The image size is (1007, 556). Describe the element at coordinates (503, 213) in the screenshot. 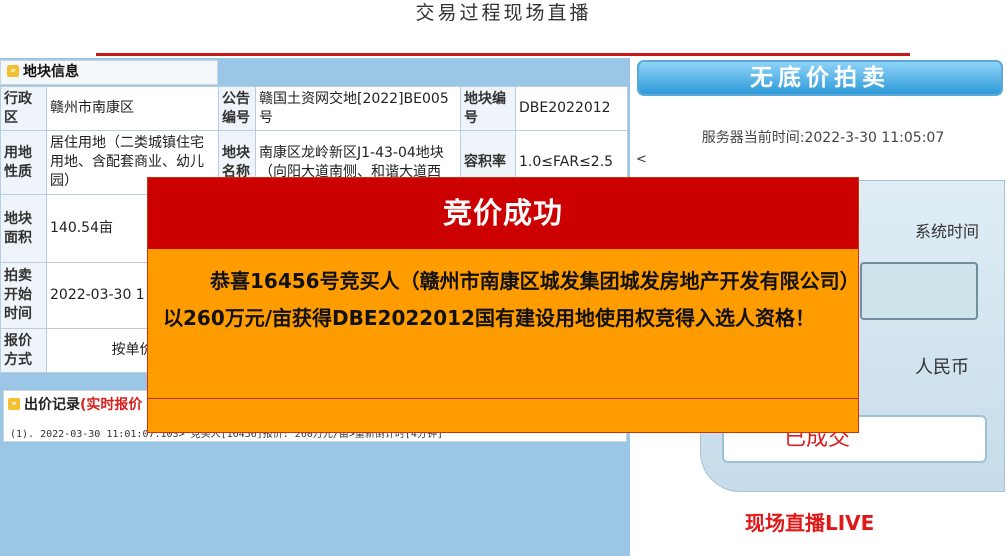

I see `dialog-title: 竞价成功` at that location.